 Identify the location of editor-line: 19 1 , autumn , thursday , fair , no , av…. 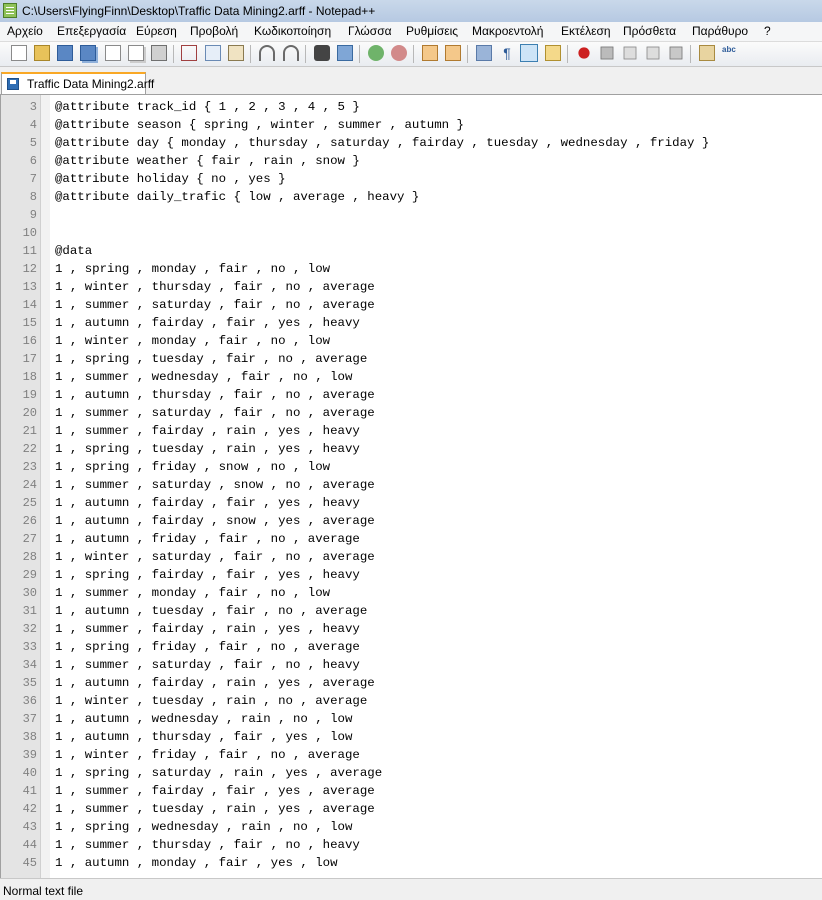
(411, 395).